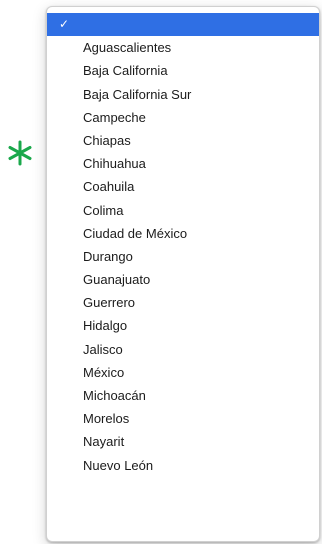 The image size is (322, 544). What do you see at coordinates (20, 153) in the screenshot?
I see `asterisk-icon` at bounding box center [20, 153].